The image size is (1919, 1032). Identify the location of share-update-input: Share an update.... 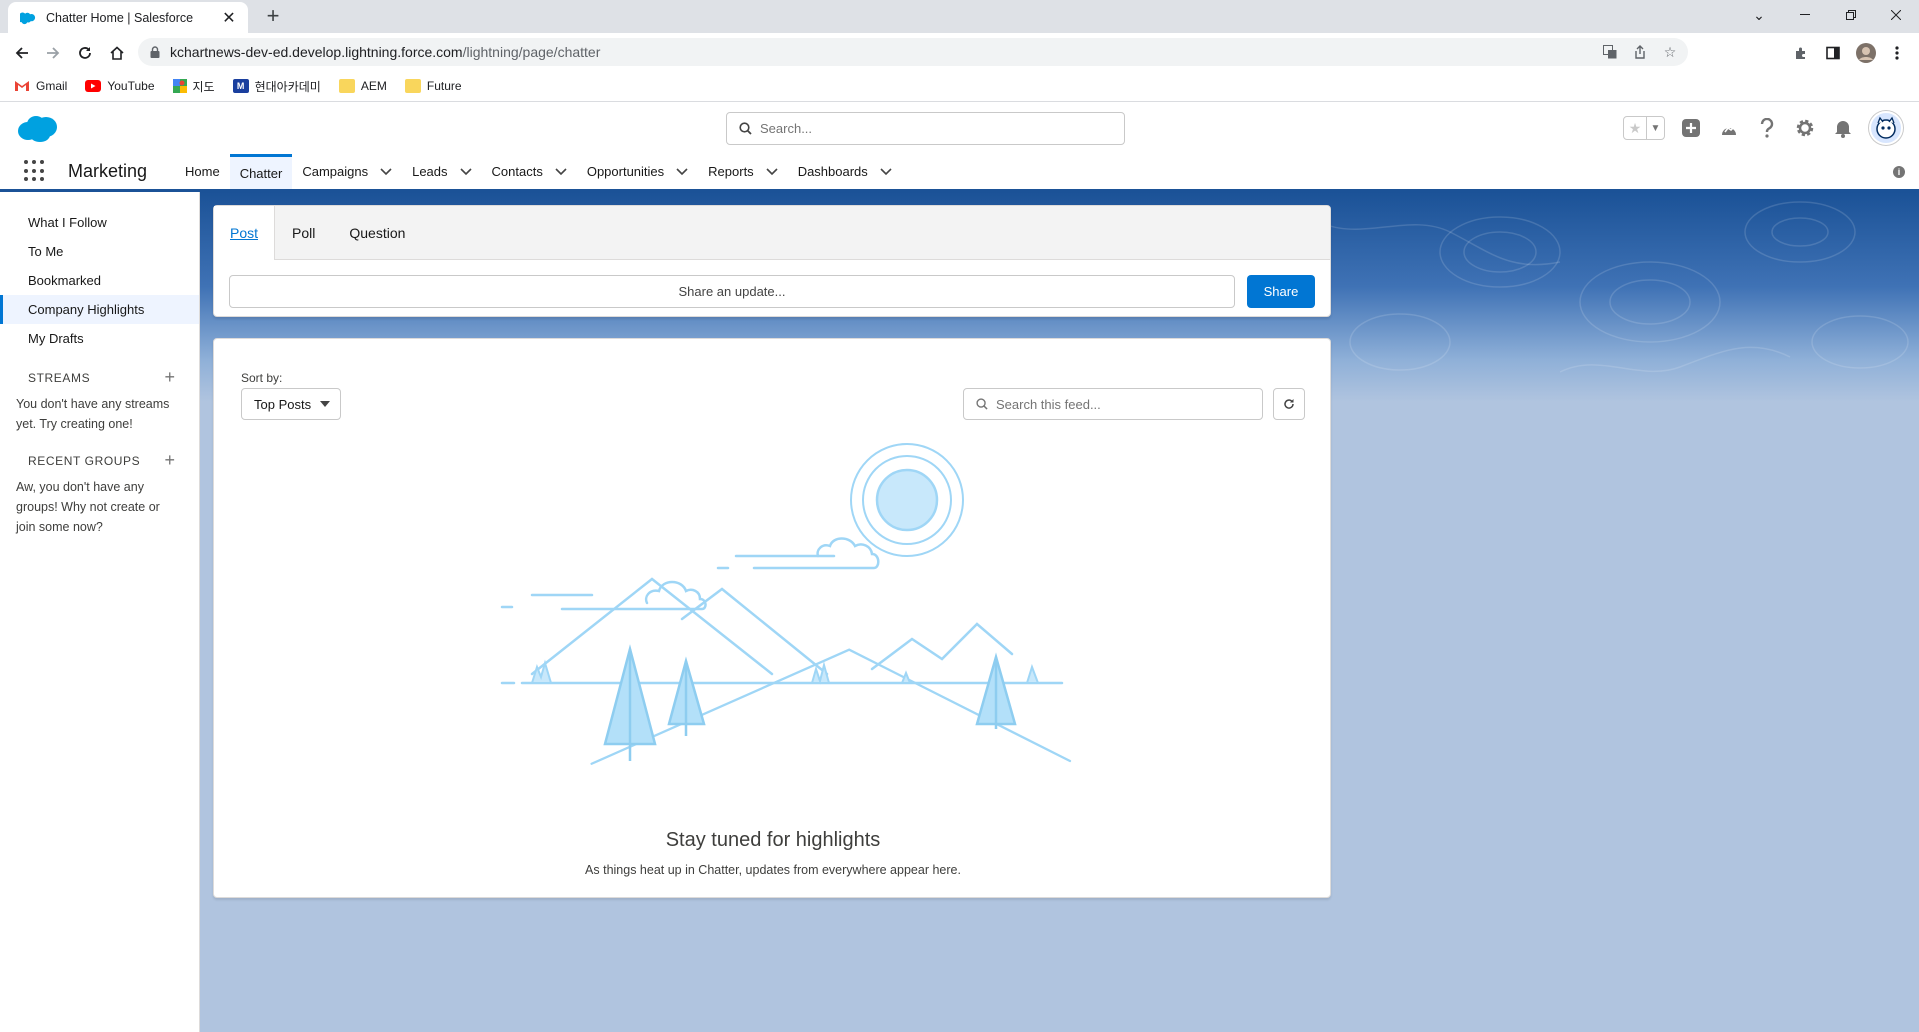
(732, 291).